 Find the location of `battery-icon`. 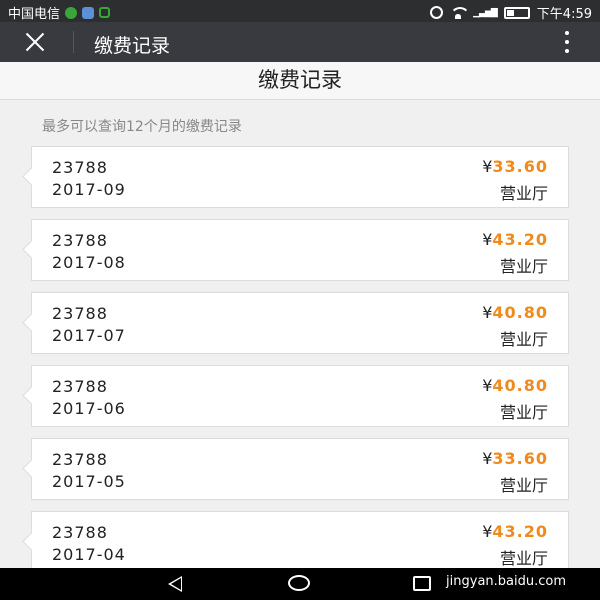

battery-icon is located at coordinates (516, 12).